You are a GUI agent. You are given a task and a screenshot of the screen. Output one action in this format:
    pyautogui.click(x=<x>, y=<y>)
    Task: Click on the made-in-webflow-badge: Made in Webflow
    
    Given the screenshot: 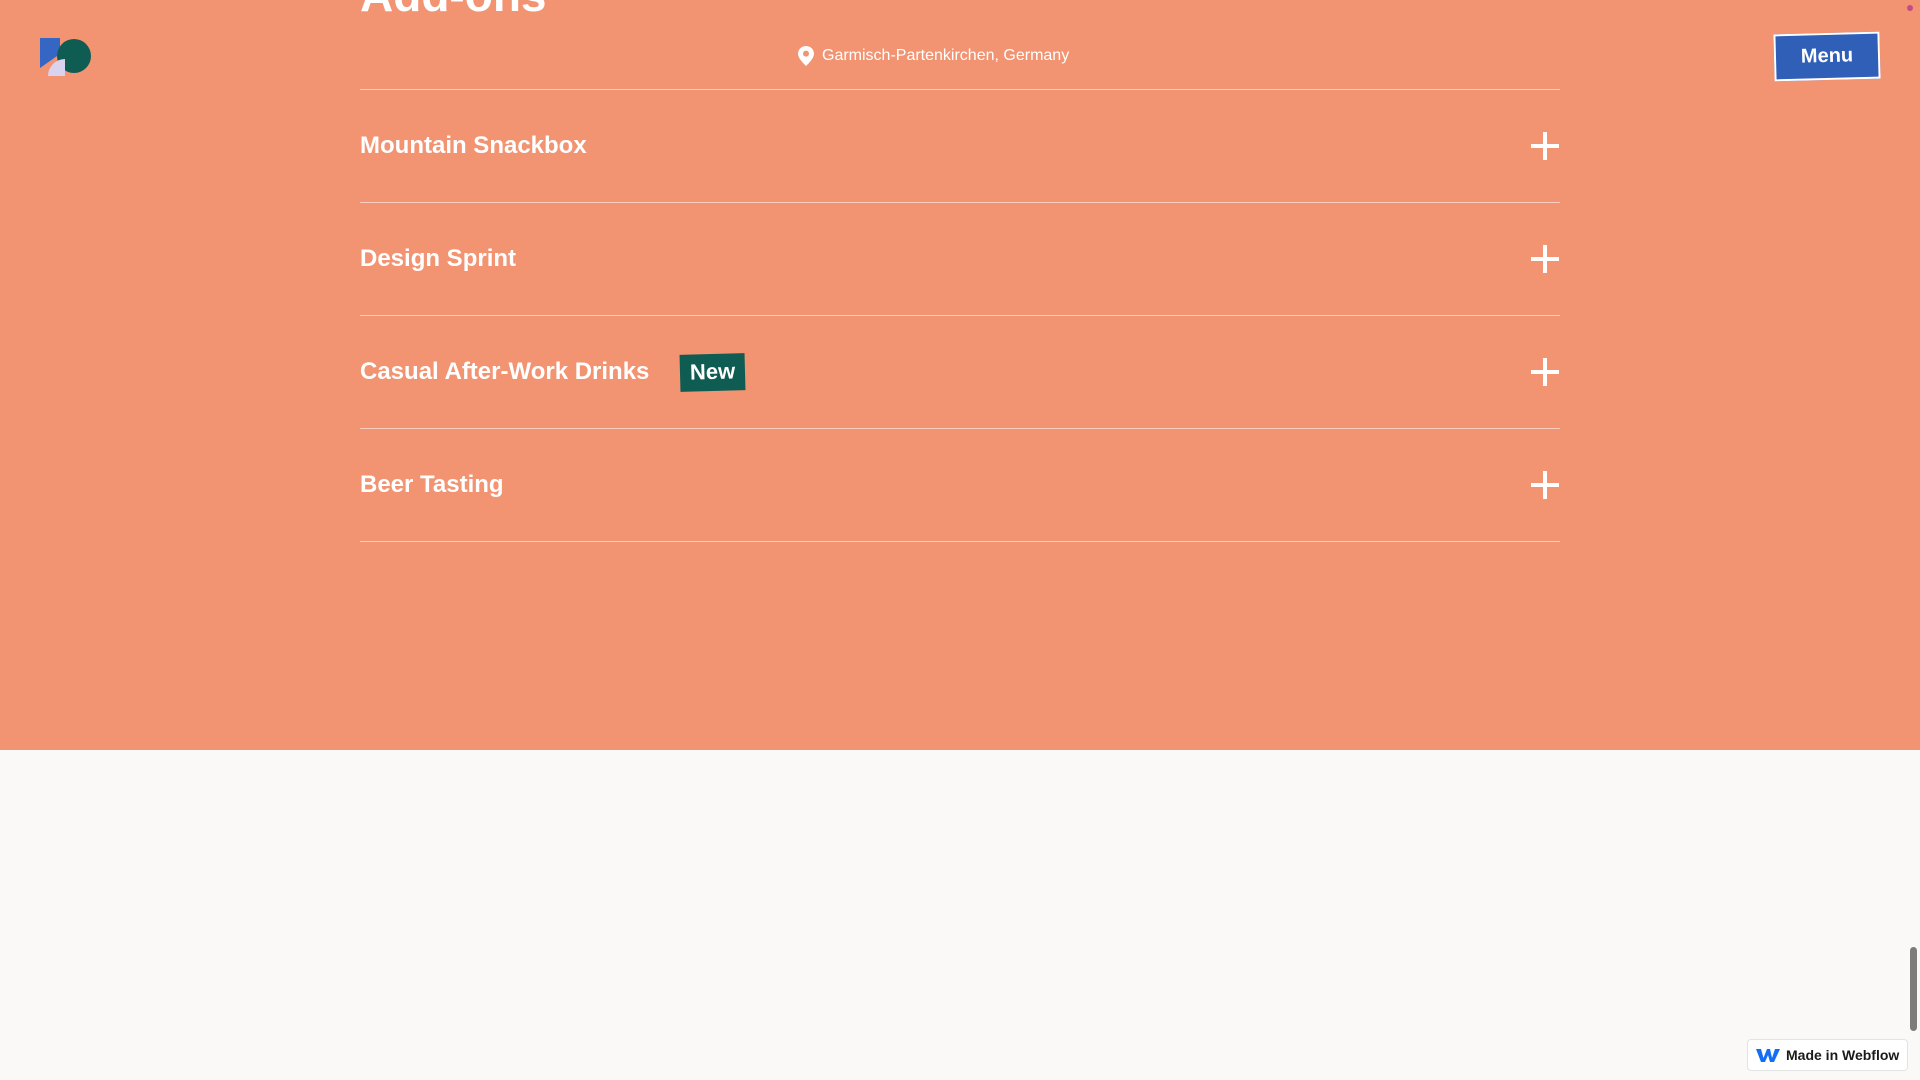 What is the action you would take?
    pyautogui.click(x=1828, y=1055)
    